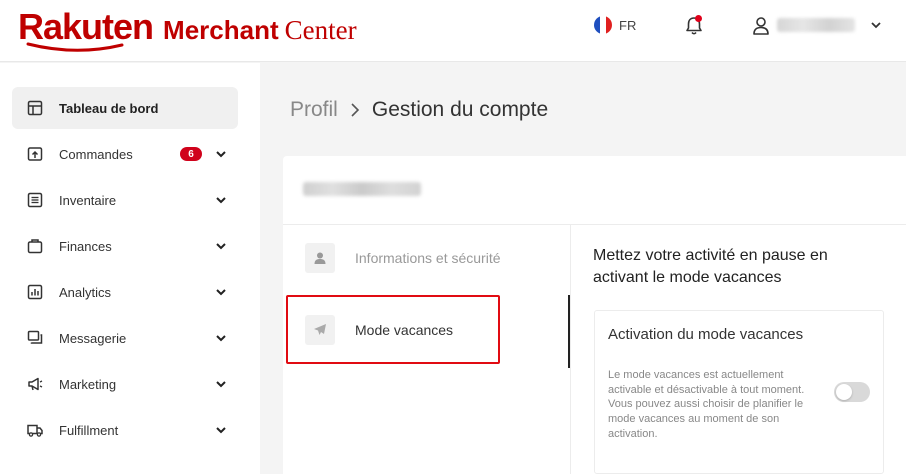 The height and width of the screenshot is (474, 906). Describe the element at coordinates (35, 430) in the screenshot. I see `truck-icon` at that location.